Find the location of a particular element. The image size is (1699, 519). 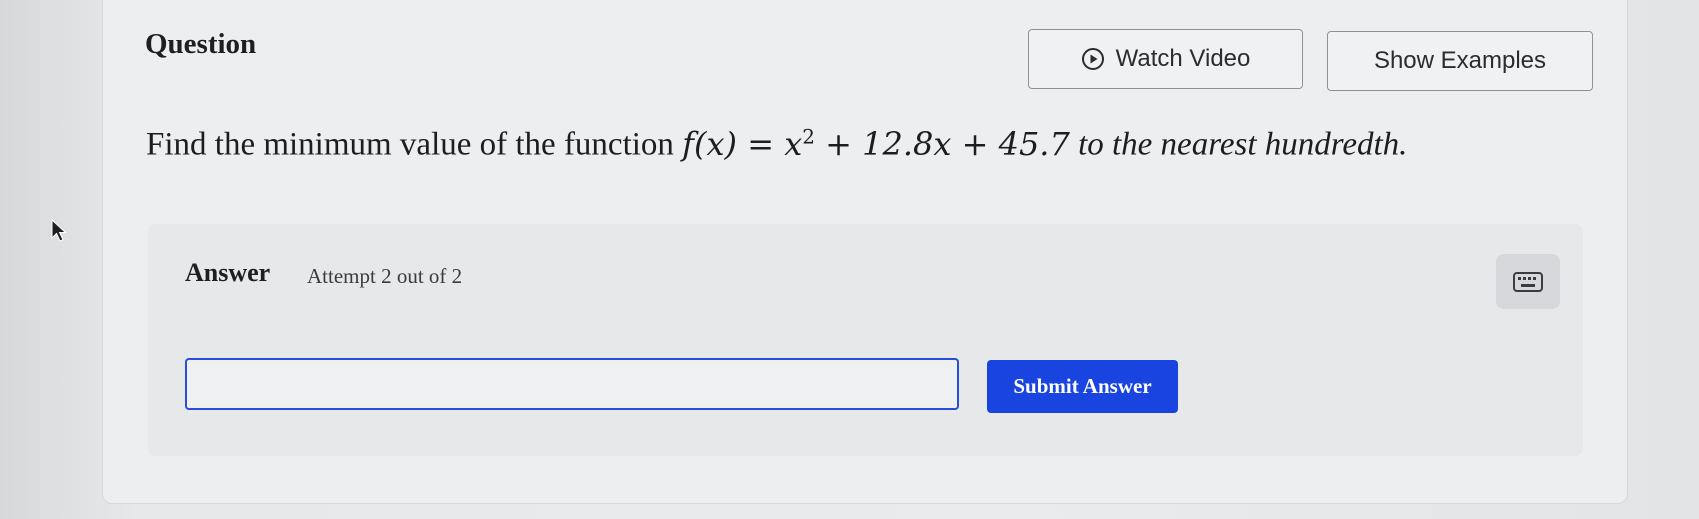

function-exponent: 2 is located at coordinates (808, 136).